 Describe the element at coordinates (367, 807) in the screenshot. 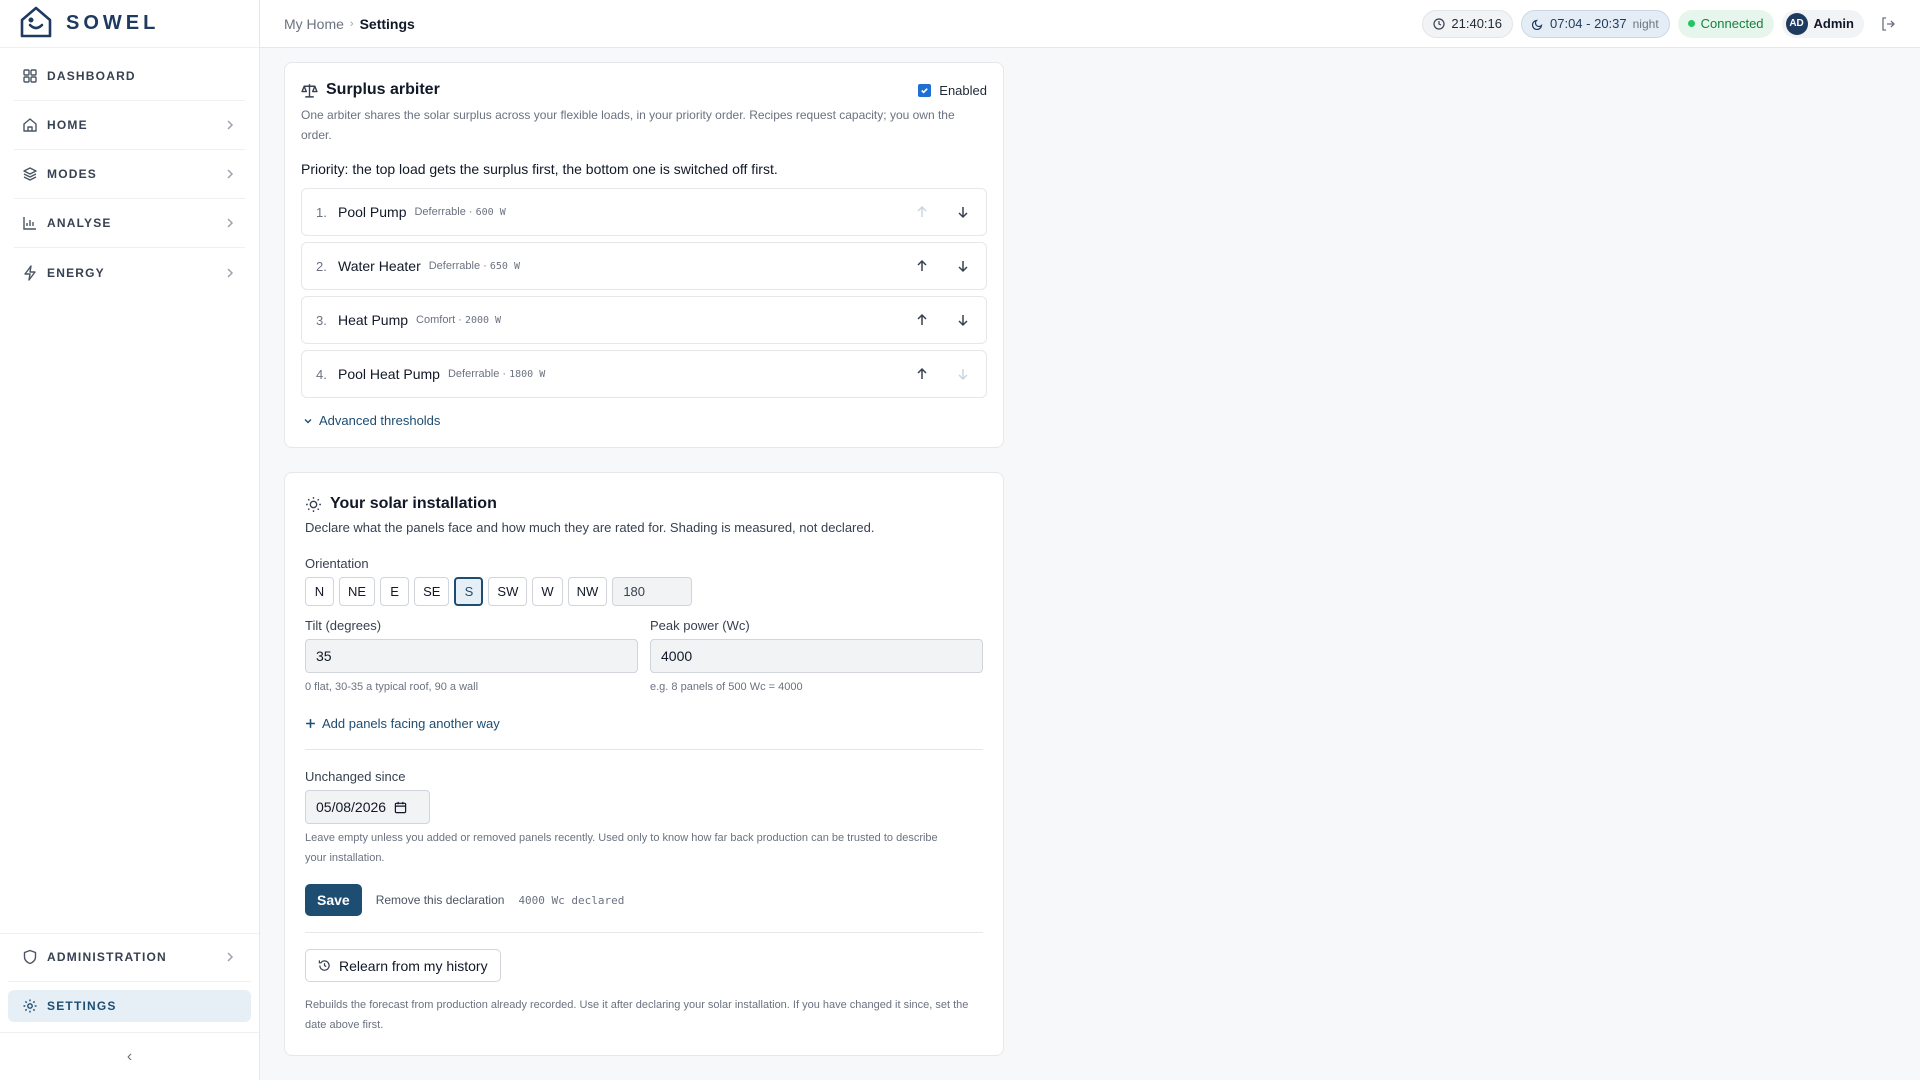

I see `unchanged-since-date-input: 05/08/2026` at that location.